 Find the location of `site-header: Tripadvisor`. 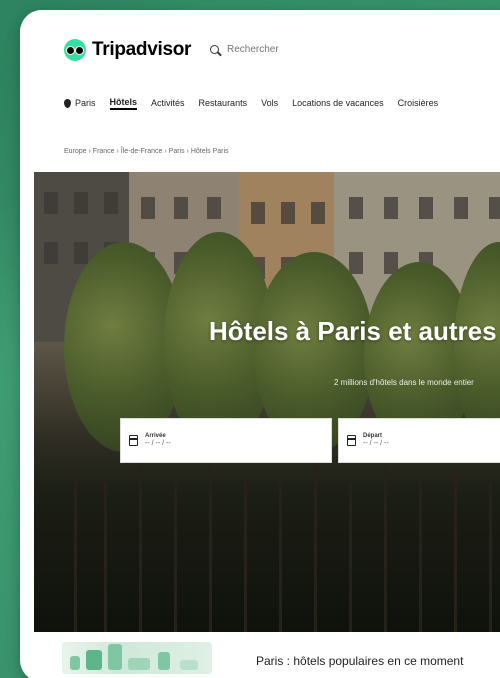

site-header: Tripadvisor is located at coordinates (260, 50).